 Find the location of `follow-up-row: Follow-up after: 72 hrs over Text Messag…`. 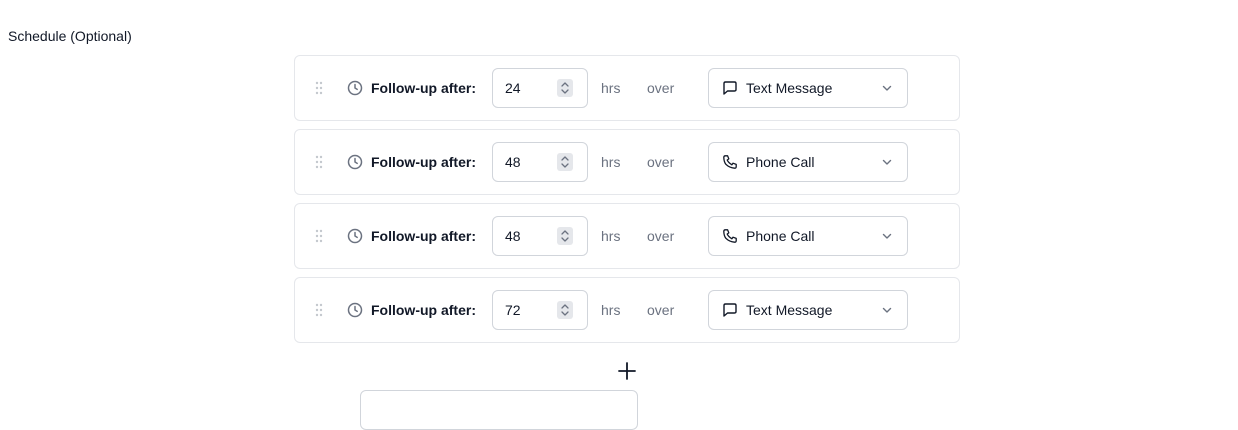

follow-up-row: Follow-up after: 72 hrs over Text Messag… is located at coordinates (627, 310).